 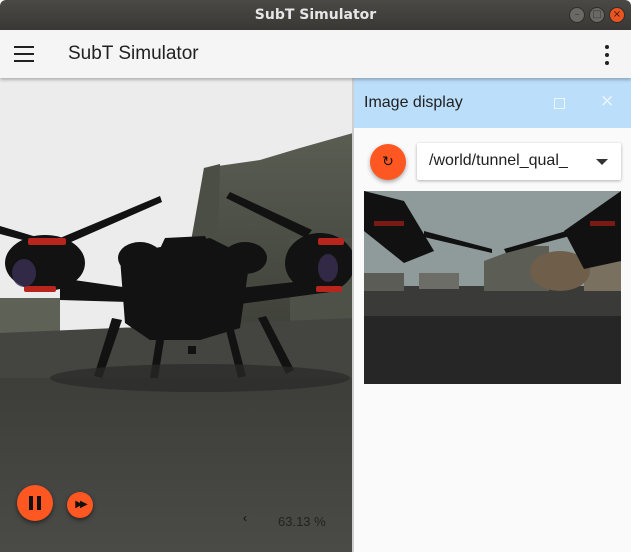 What do you see at coordinates (602, 162) in the screenshot?
I see `dropdown-arrow-icon` at bounding box center [602, 162].